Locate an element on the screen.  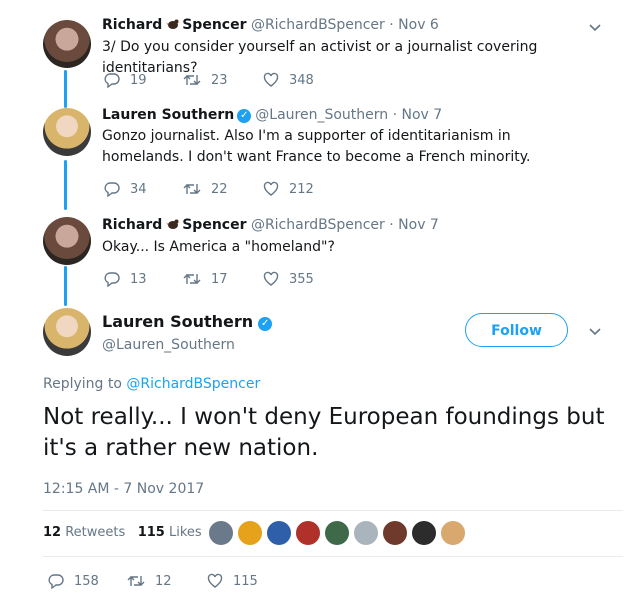
reply-button: 34 is located at coordinates (125, 189).